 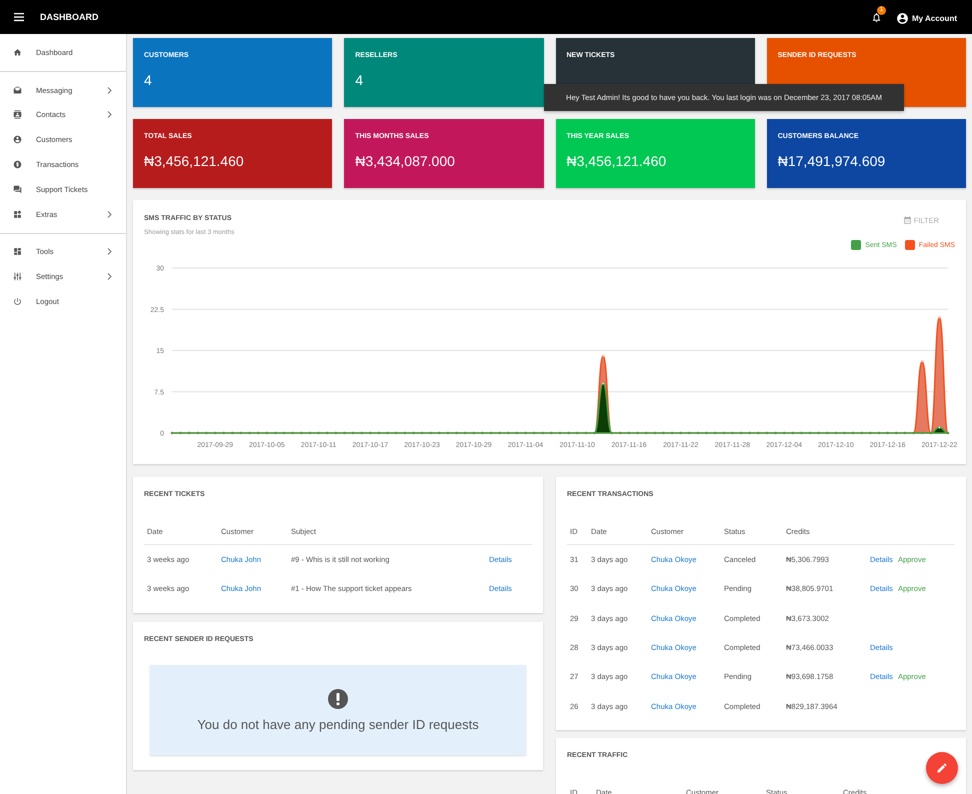 I want to click on page-title: DASHBOARD, so click(x=69, y=17).